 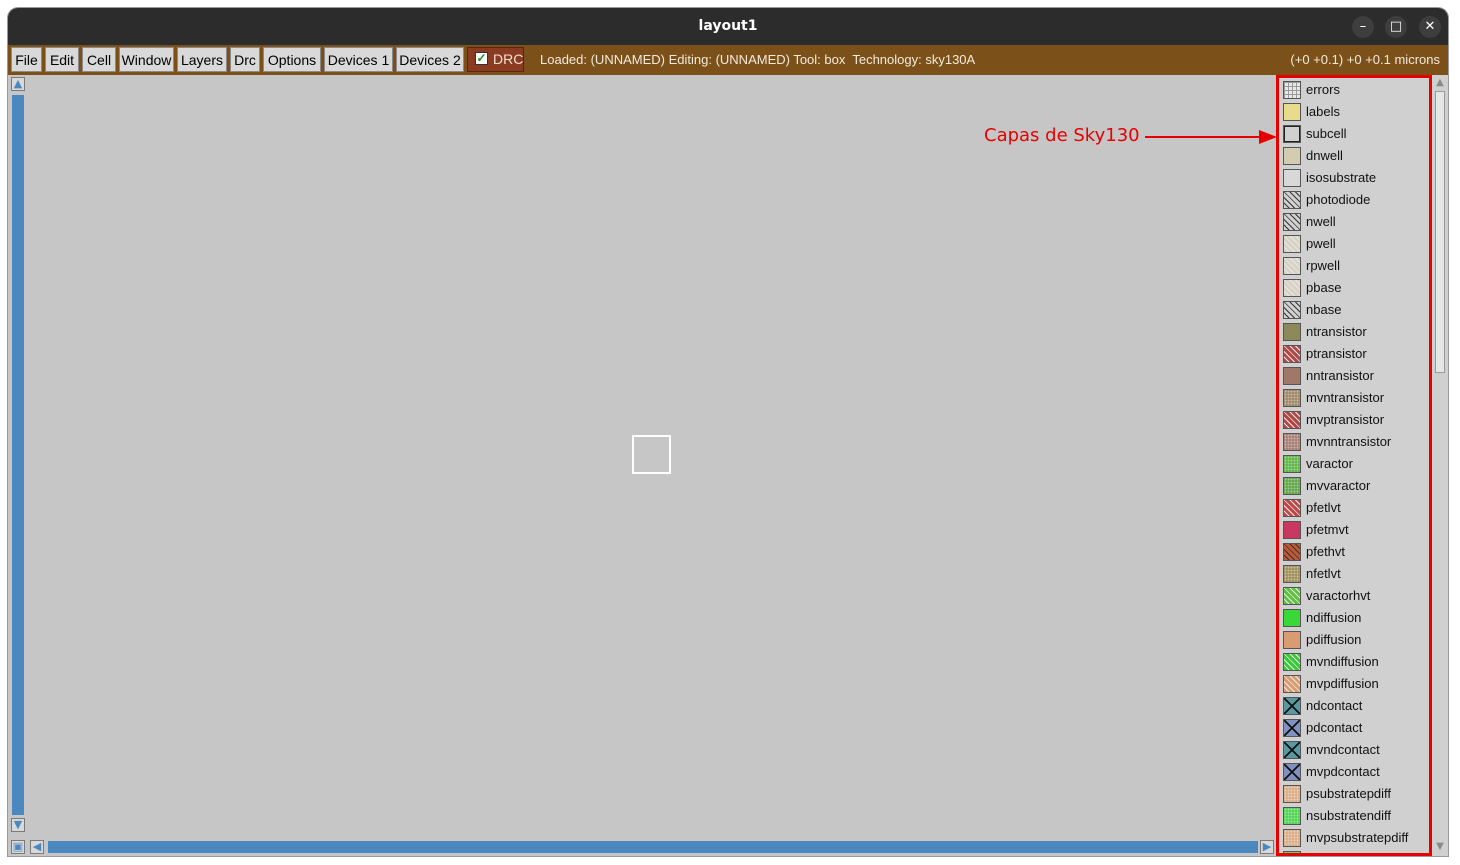 What do you see at coordinates (1355, 266) in the screenshot?
I see `layer-item-rpwell: rpwell` at bounding box center [1355, 266].